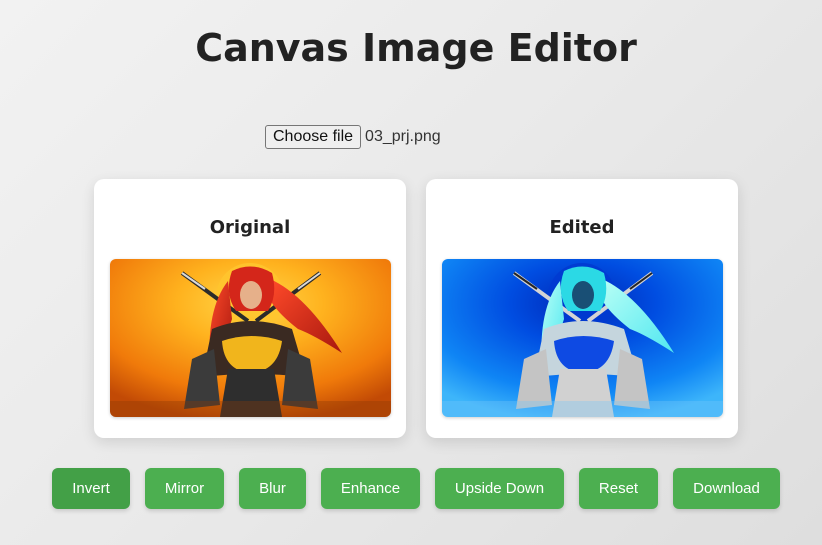 Image resolution: width=822 pixels, height=545 pixels. Describe the element at coordinates (184, 488) in the screenshot. I see `mirror-button: Mirror` at that location.